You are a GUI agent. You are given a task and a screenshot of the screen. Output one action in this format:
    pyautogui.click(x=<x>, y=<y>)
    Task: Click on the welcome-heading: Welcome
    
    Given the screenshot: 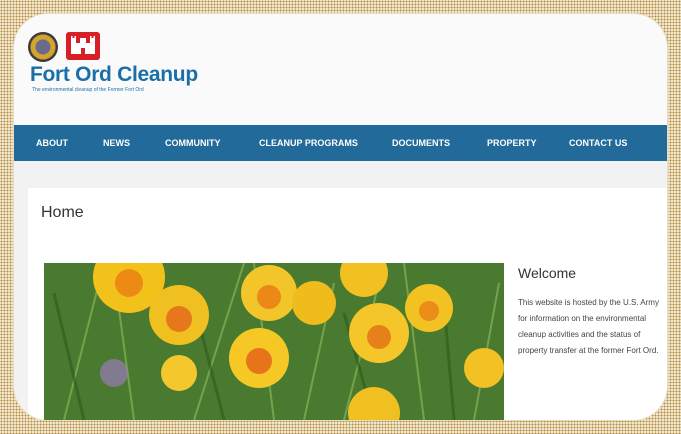 What is the action you would take?
    pyautogui.click(x=547, y=273)
    